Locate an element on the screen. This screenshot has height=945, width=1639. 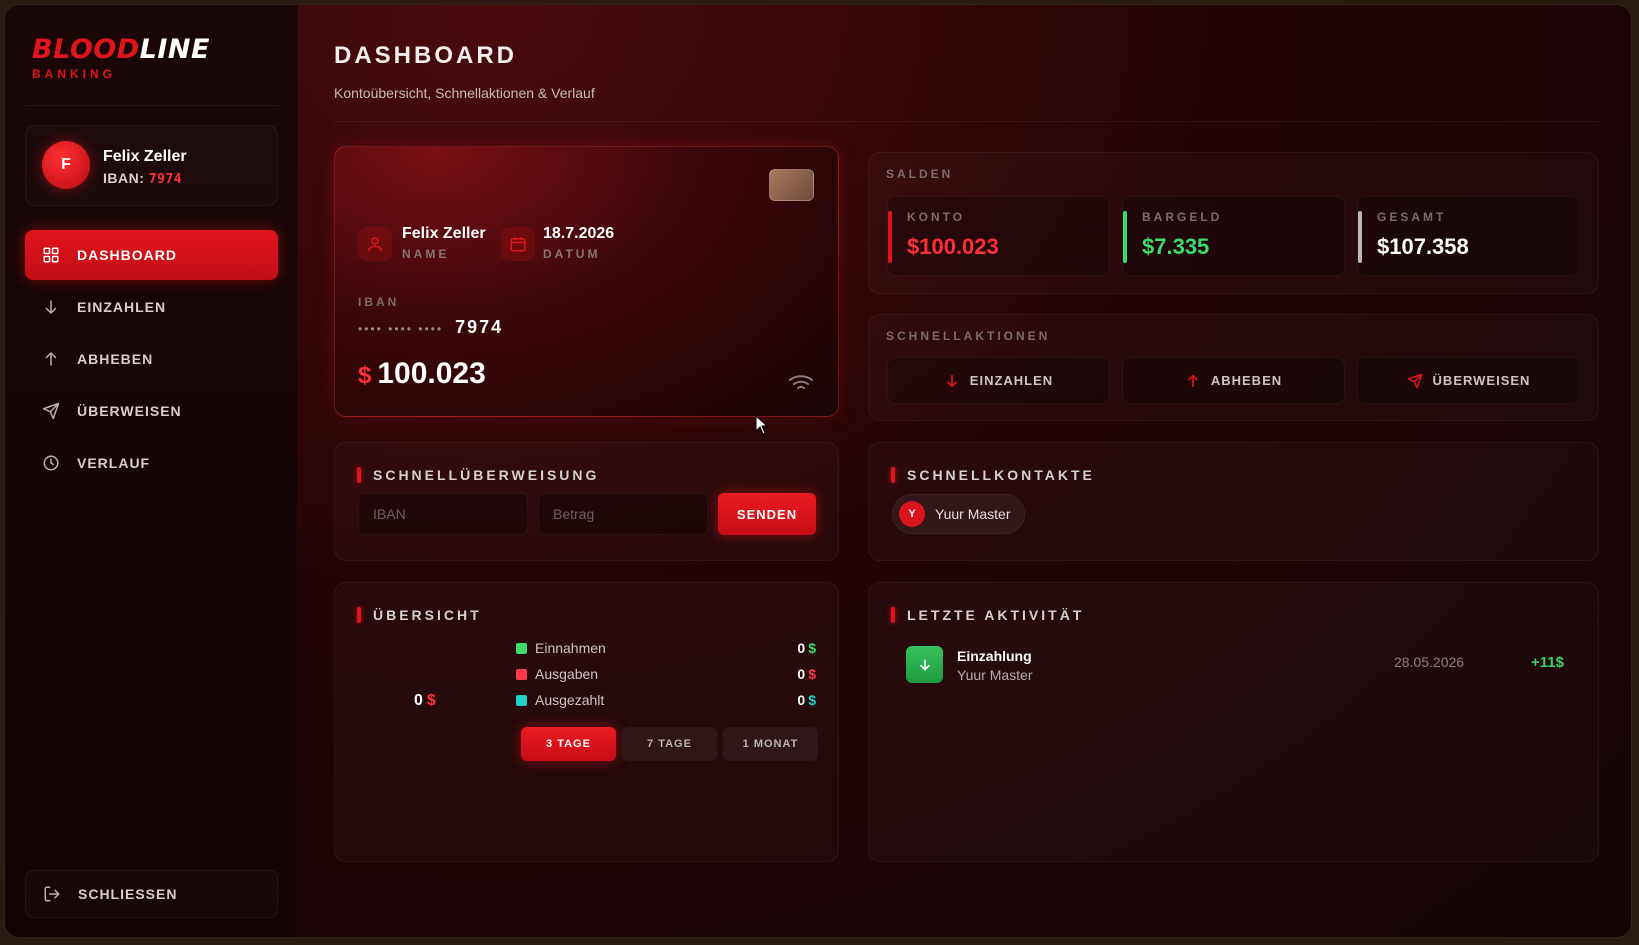
user-name: Felix Zeller is located at coordinates (145, 156).